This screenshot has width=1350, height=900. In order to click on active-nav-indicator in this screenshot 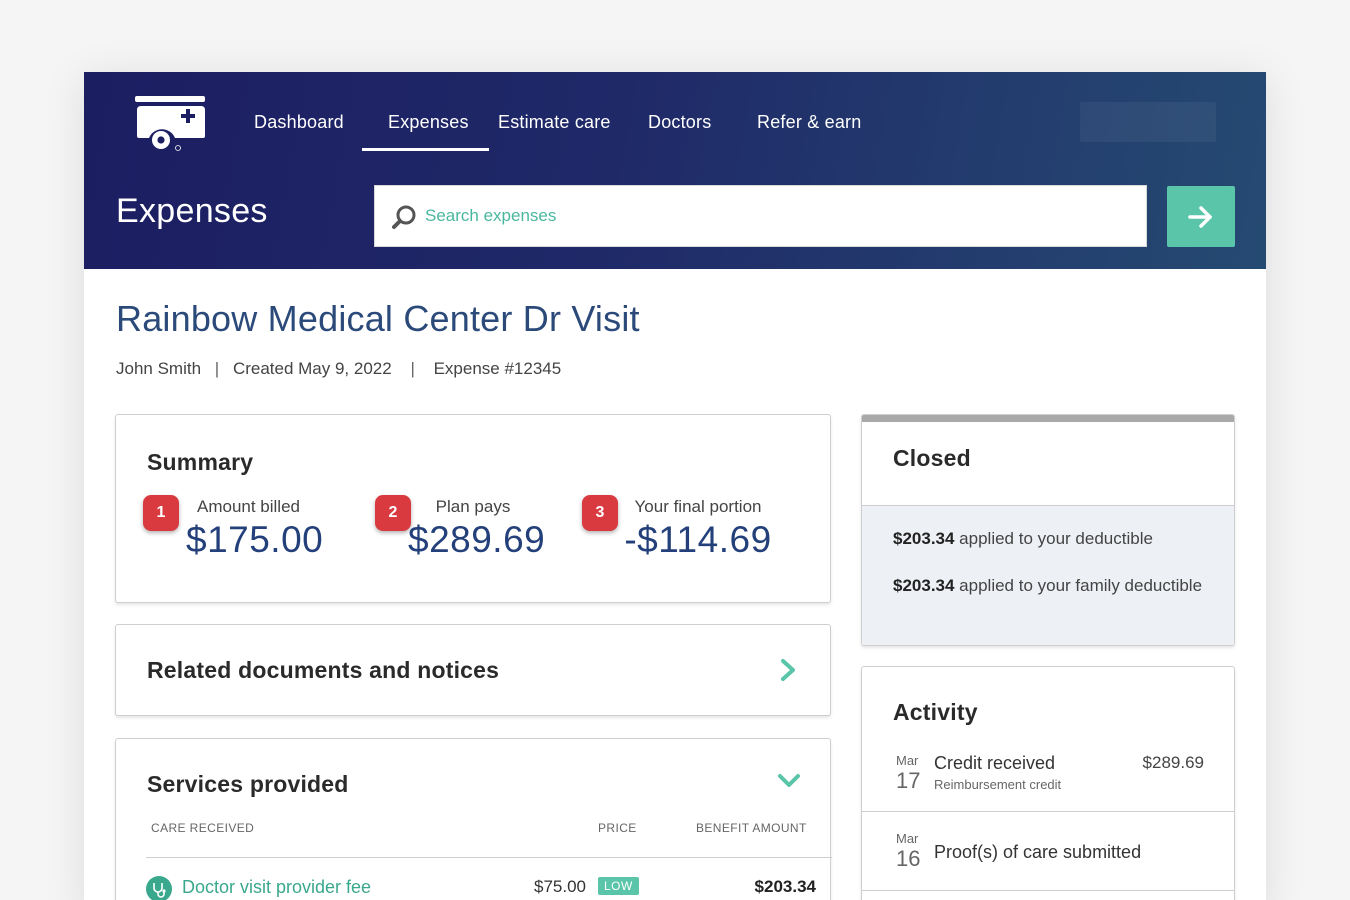, I will do `click(425, 149)`.